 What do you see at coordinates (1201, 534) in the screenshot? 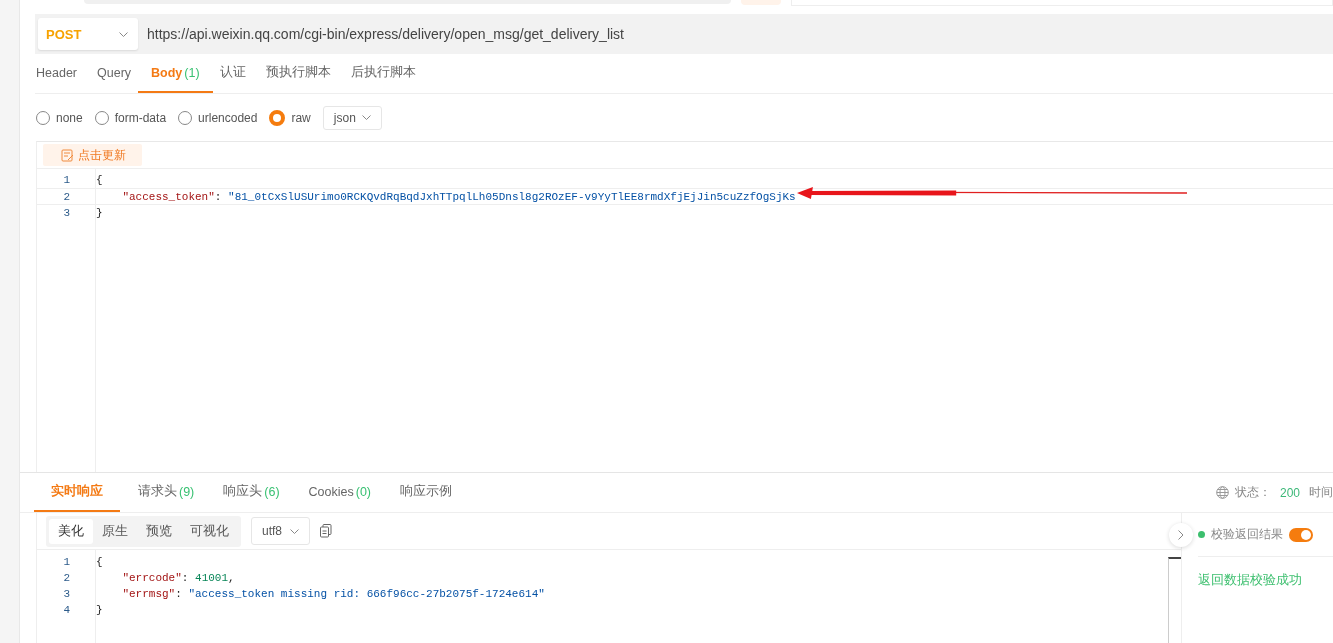
I see `status-dot` at bounding box center [1201, 534].